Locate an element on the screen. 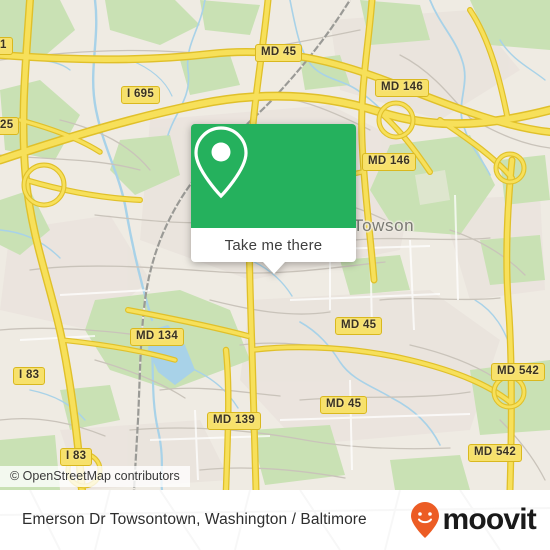 The height and width of the screenshot is (550, 550). route-shield: MD 134 is located at coordinates (157, 337).